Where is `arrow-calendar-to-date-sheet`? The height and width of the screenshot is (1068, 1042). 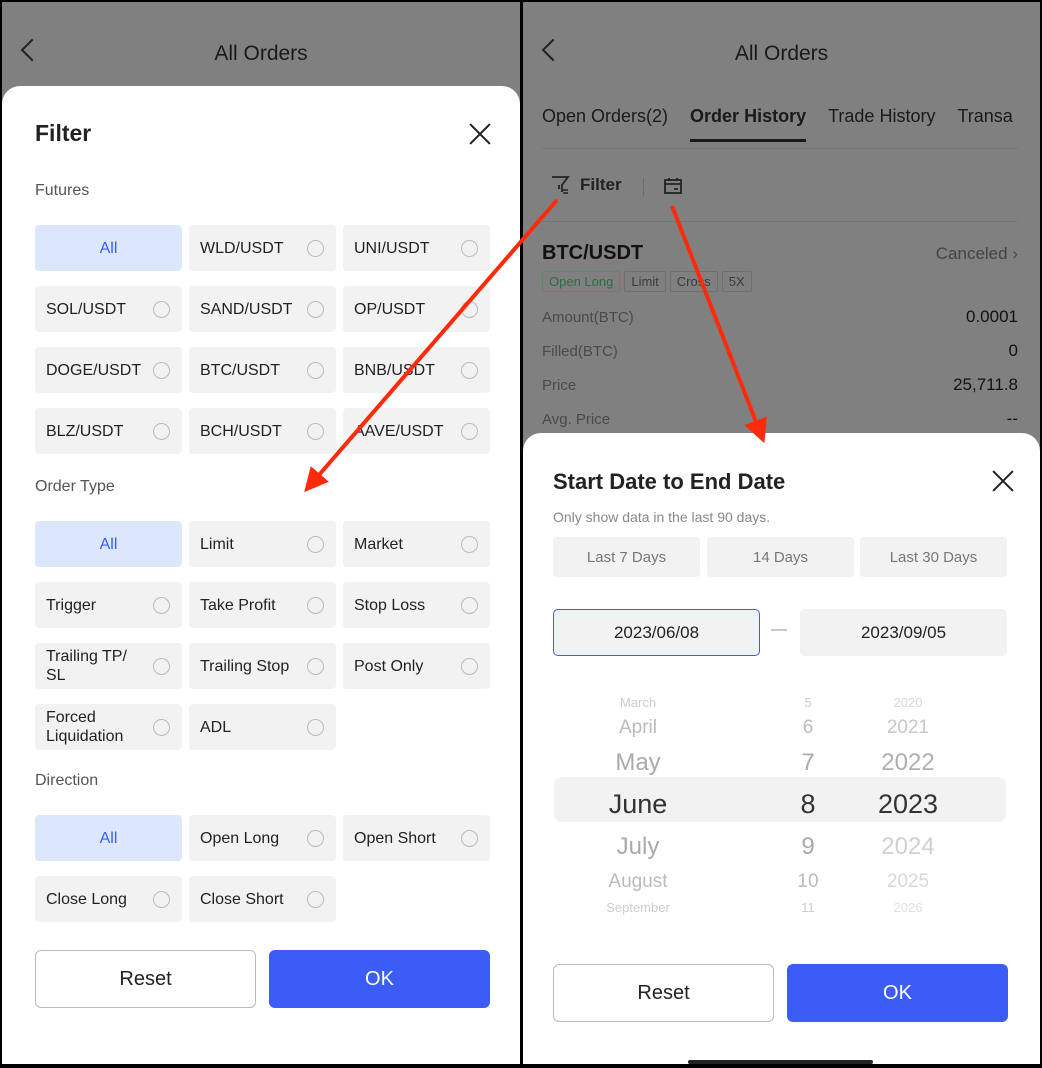 arrow-calendar-to-date-sheet is located at coordinates (718, 324).